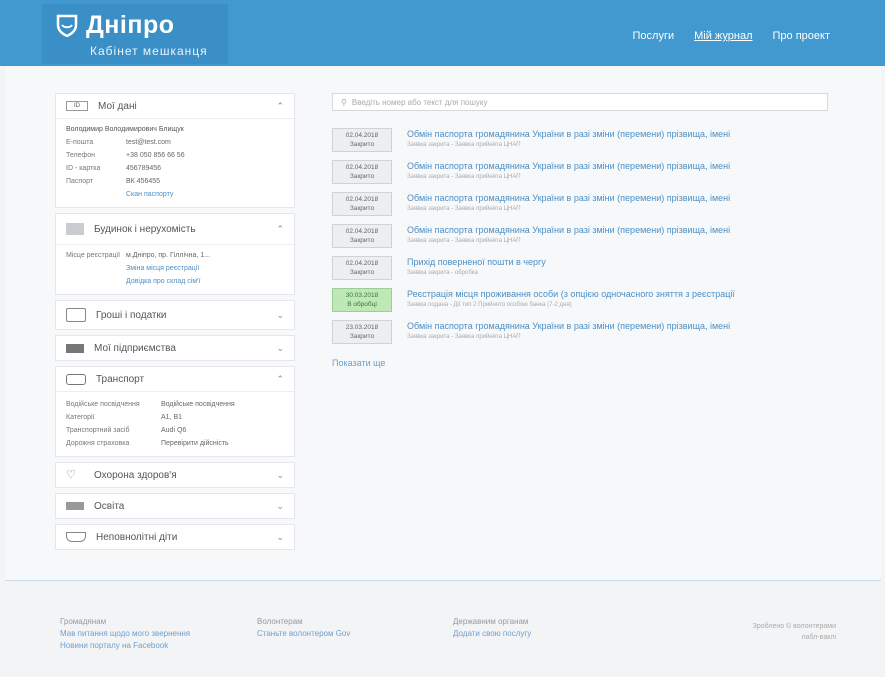 Image resolution: width=885 pixels, height=677 pixels. I want to click on card-education-header: Освіта ⌄, so click(175, 506).